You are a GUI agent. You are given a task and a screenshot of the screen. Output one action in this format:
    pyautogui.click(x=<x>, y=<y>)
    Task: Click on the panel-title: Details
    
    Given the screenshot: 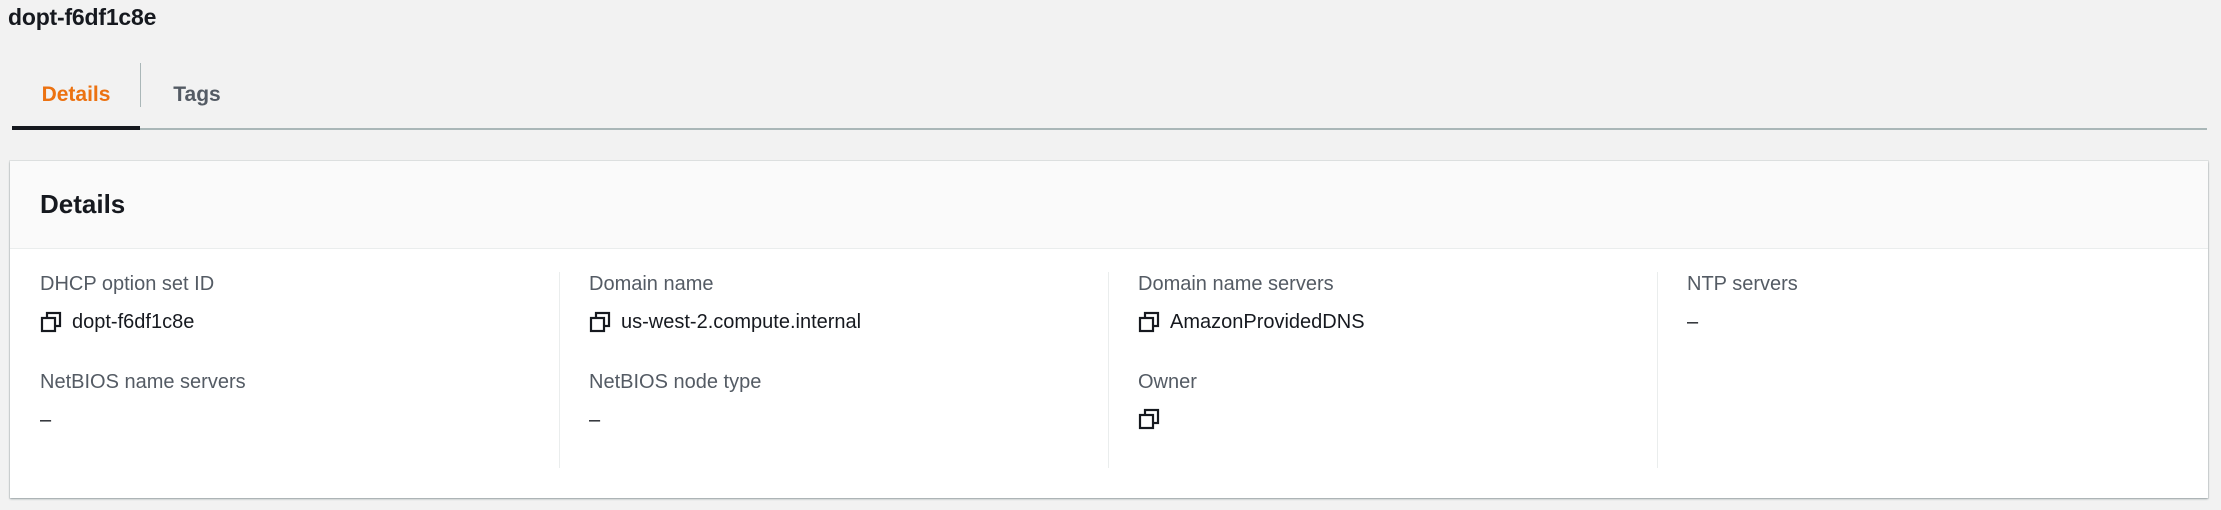 What is the action you would take?
    pyautogui.click(x=83, y=204)
    